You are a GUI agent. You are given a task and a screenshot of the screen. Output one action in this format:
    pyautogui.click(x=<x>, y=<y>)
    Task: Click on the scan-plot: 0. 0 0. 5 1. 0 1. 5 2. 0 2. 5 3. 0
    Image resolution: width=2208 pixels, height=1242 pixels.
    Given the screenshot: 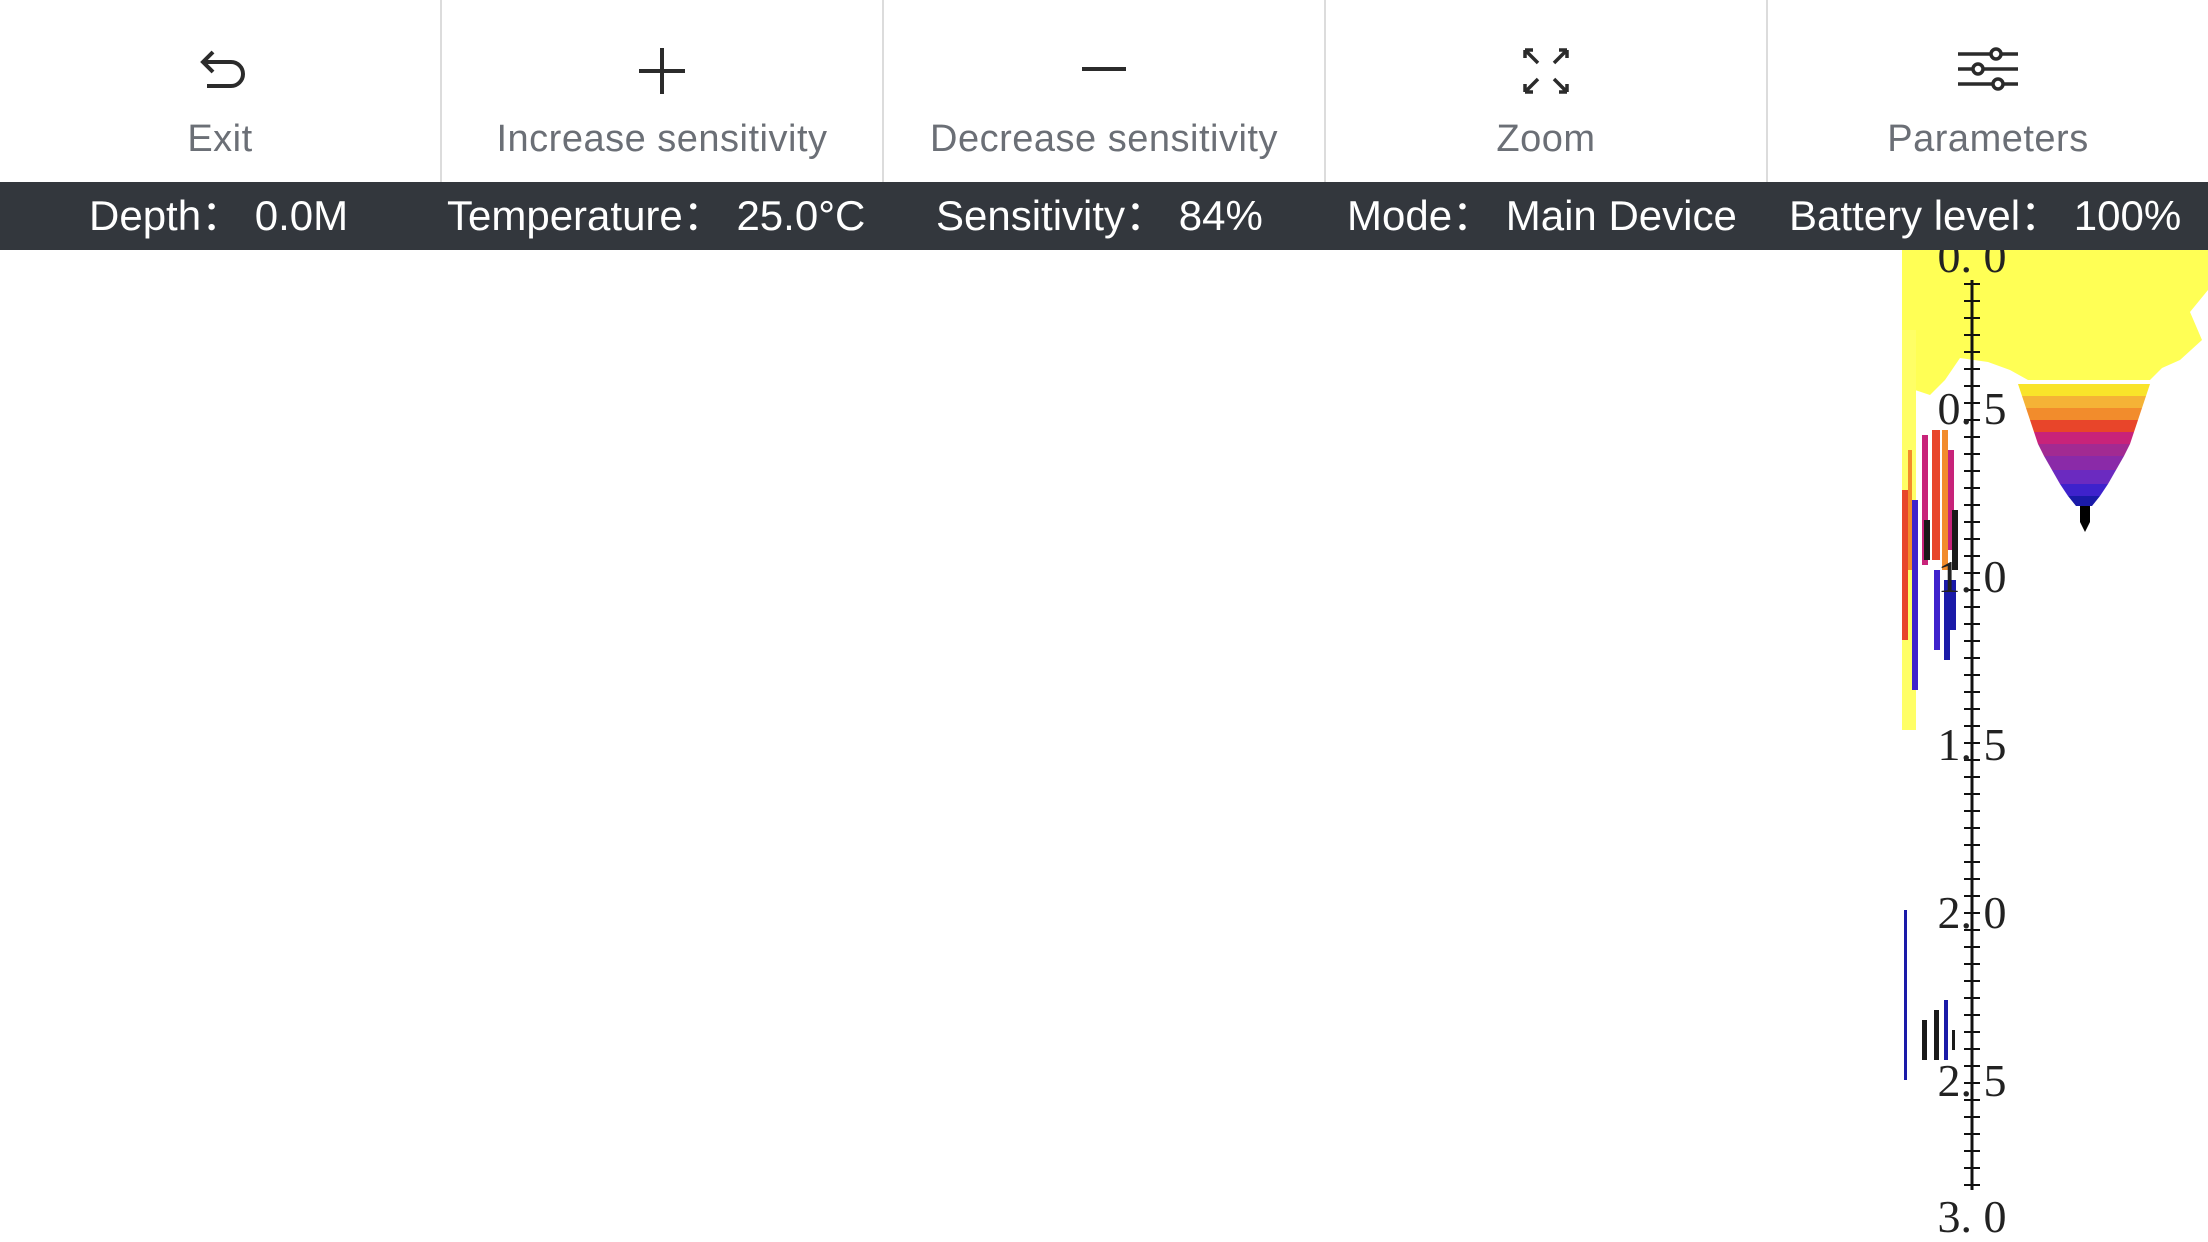 What is the action you would take?
    pyautogui.click(x=2055, y=746)
    